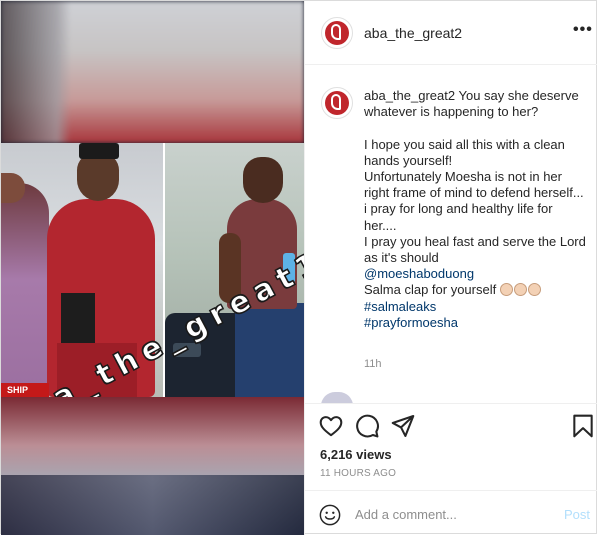 This screenshot has height=536, width=597. What do you see at coordinates (583, 426) in the screenshot?
I see `bookmark-icon` at bounding box center [583, 426].